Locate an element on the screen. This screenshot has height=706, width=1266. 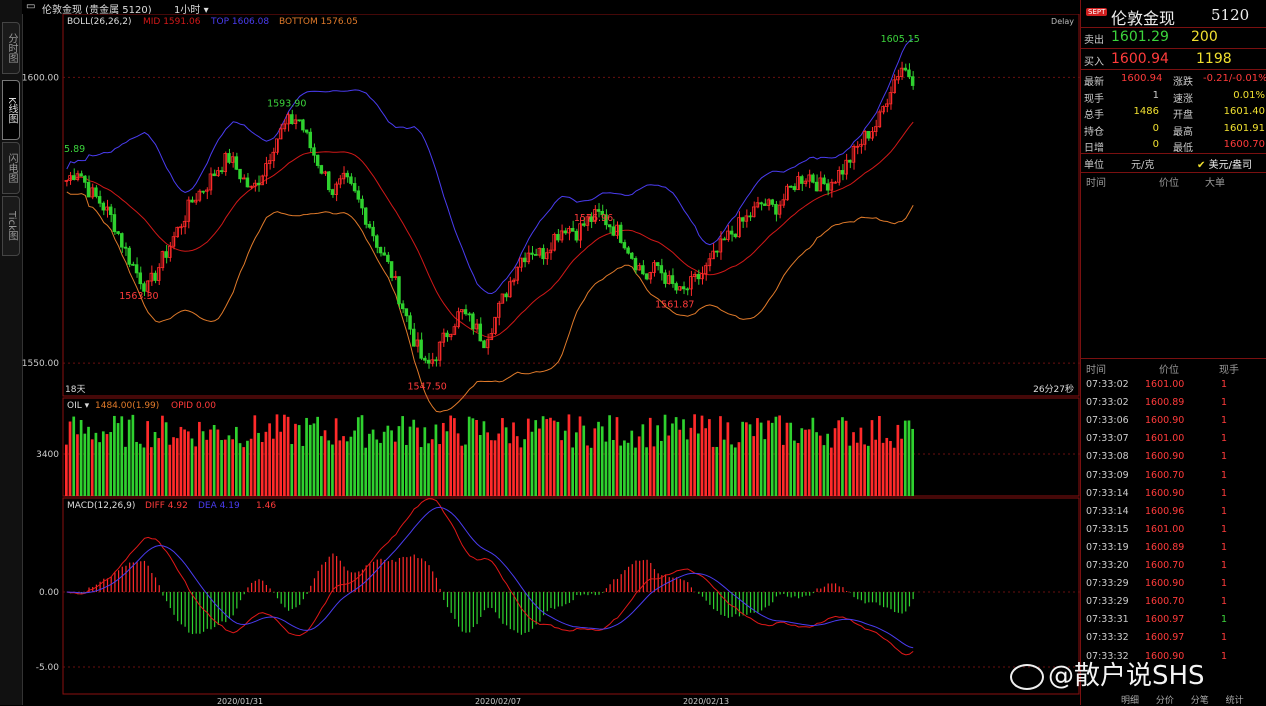
book-header-price: 价位 is located at coordinates (1169, 183).